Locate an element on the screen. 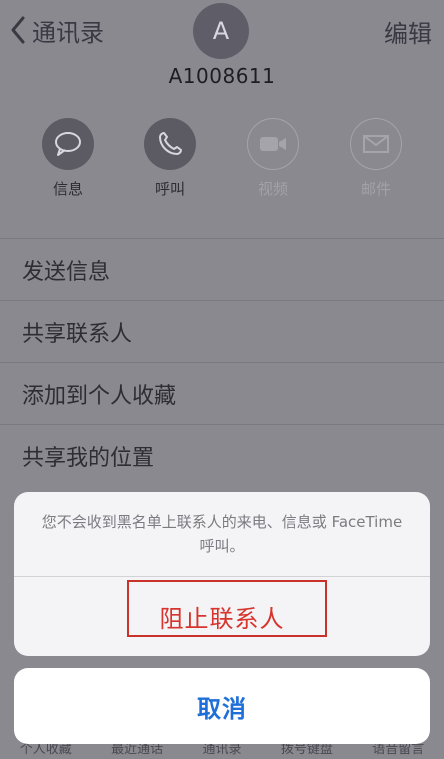  nav-bar: 通讯录 A 编辑 A1008611 is located at coordinates (222, 50).